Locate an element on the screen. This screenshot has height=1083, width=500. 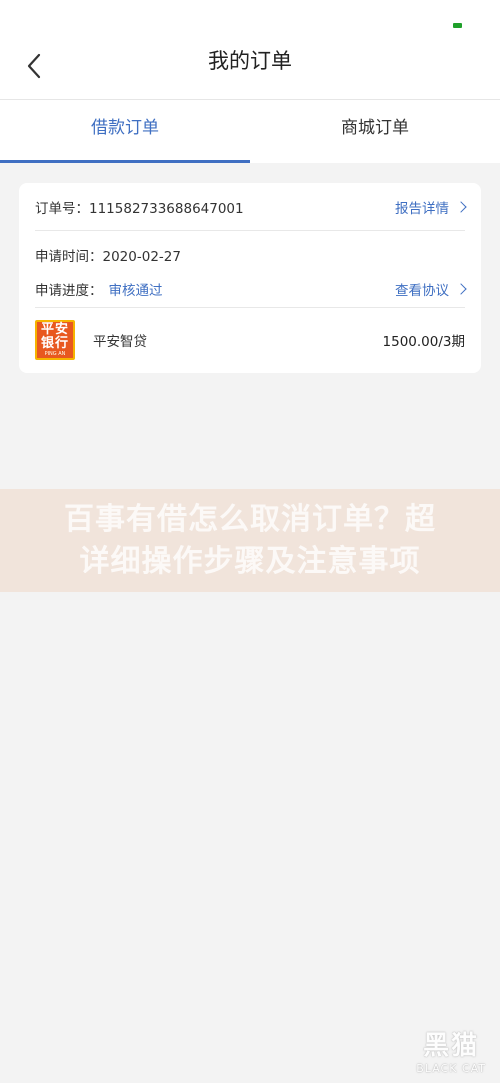
watermark-line-2: 详细操作步骤及注意事项 is located at coordinates (250, 561).